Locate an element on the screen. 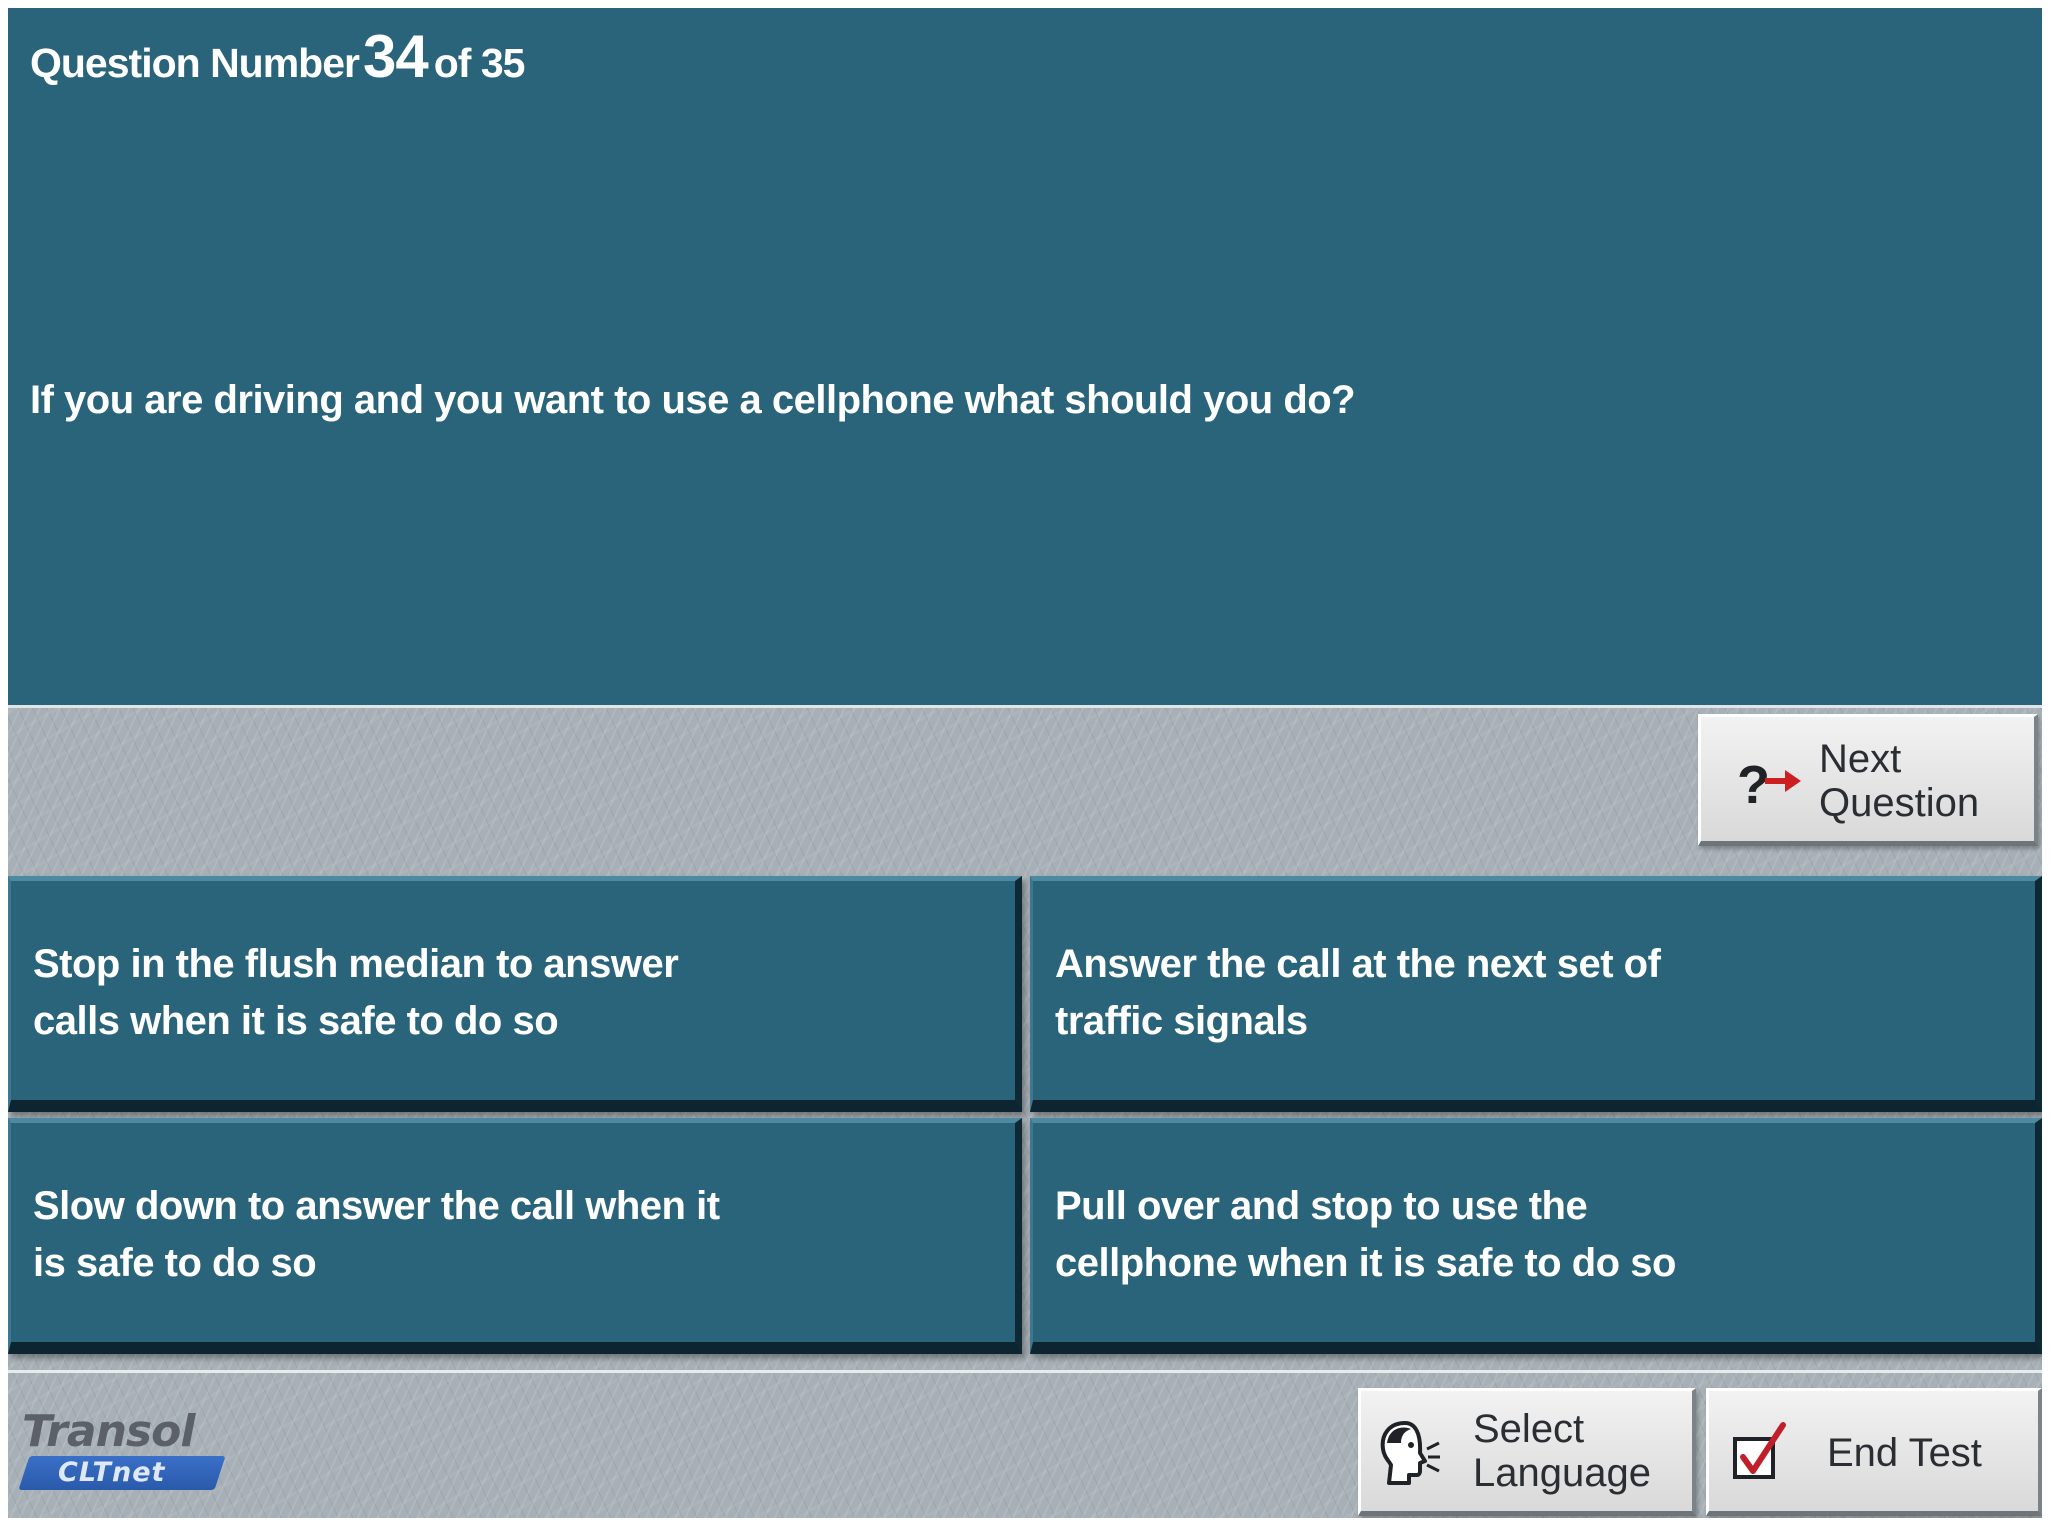 Image resolution: width=2050 pixels, height=1522 pixels. end-test-button: End Test is located at coordinates (1874, 1452).